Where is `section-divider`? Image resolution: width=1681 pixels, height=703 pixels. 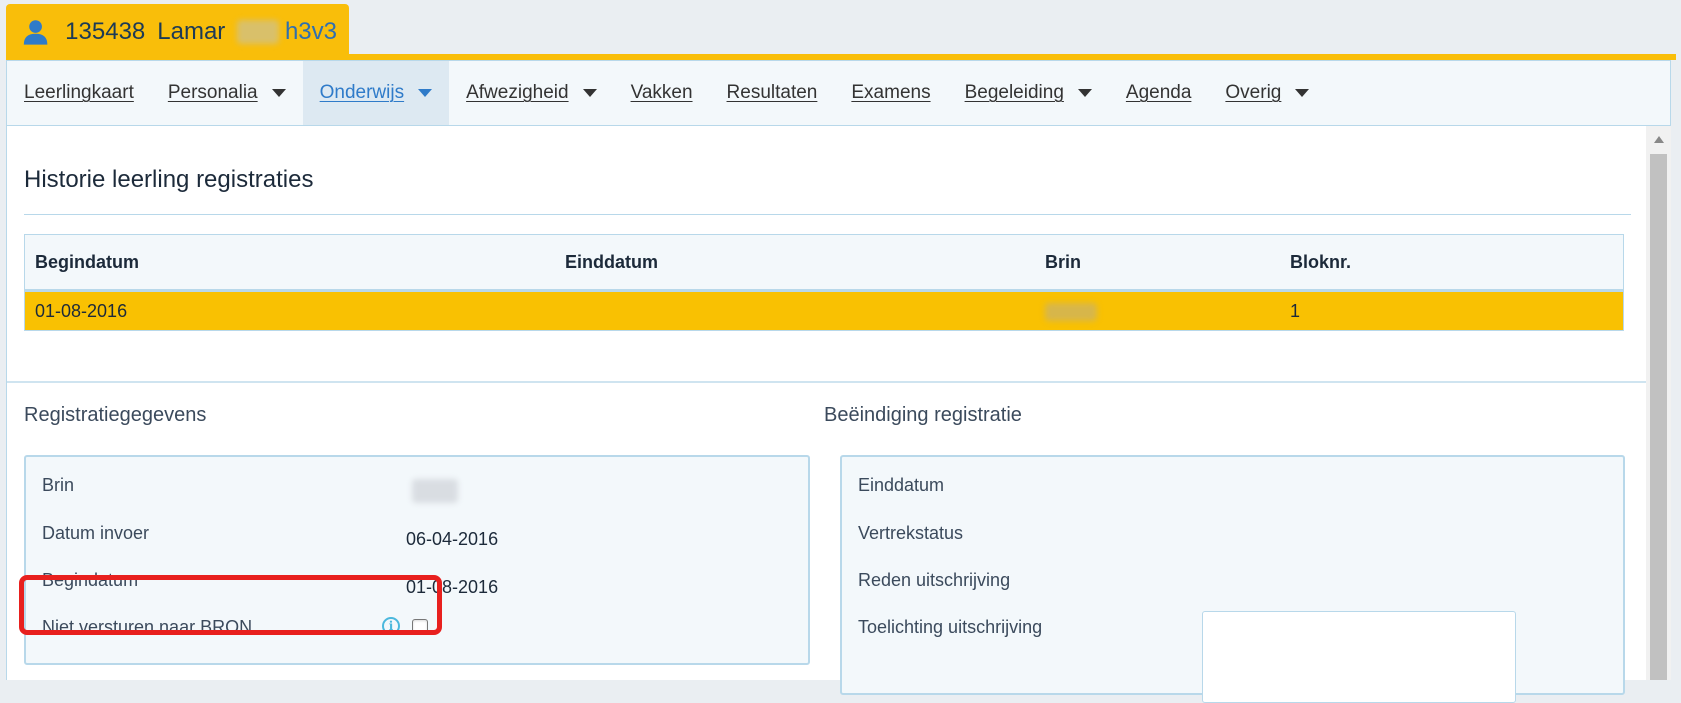 section-divider is located at coordinates (827, 382).